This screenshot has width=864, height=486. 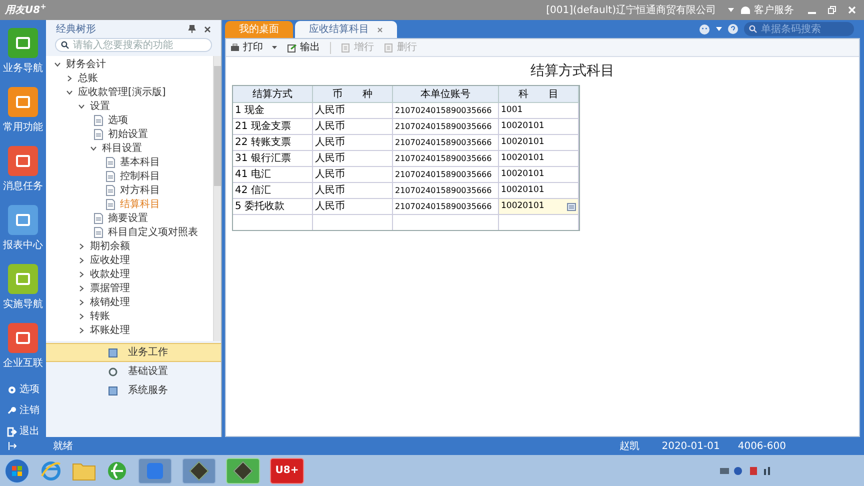 What do you see at coordinates (23, 245) in the screenshot?
I see `module-label: 报表中心` at bounding box center [23, 245].